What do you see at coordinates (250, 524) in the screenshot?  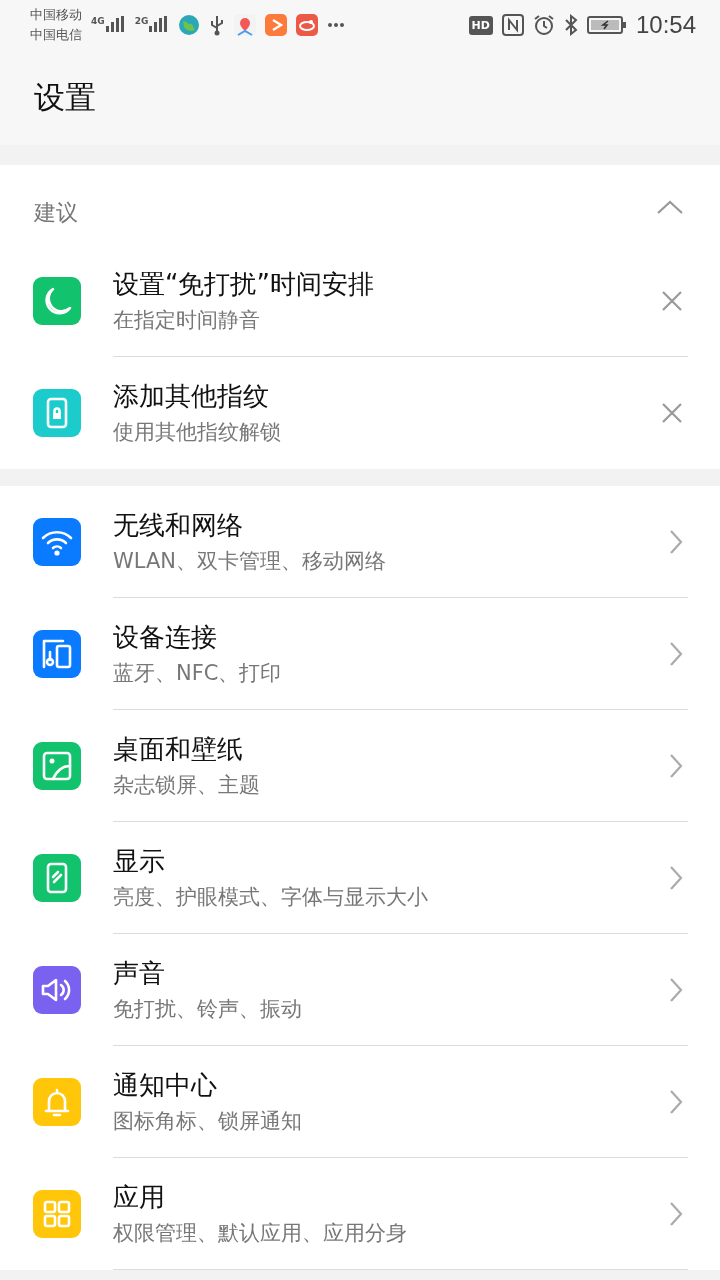 I see `settings-item-title: 无线和网络` at bounding box center [250, 524].